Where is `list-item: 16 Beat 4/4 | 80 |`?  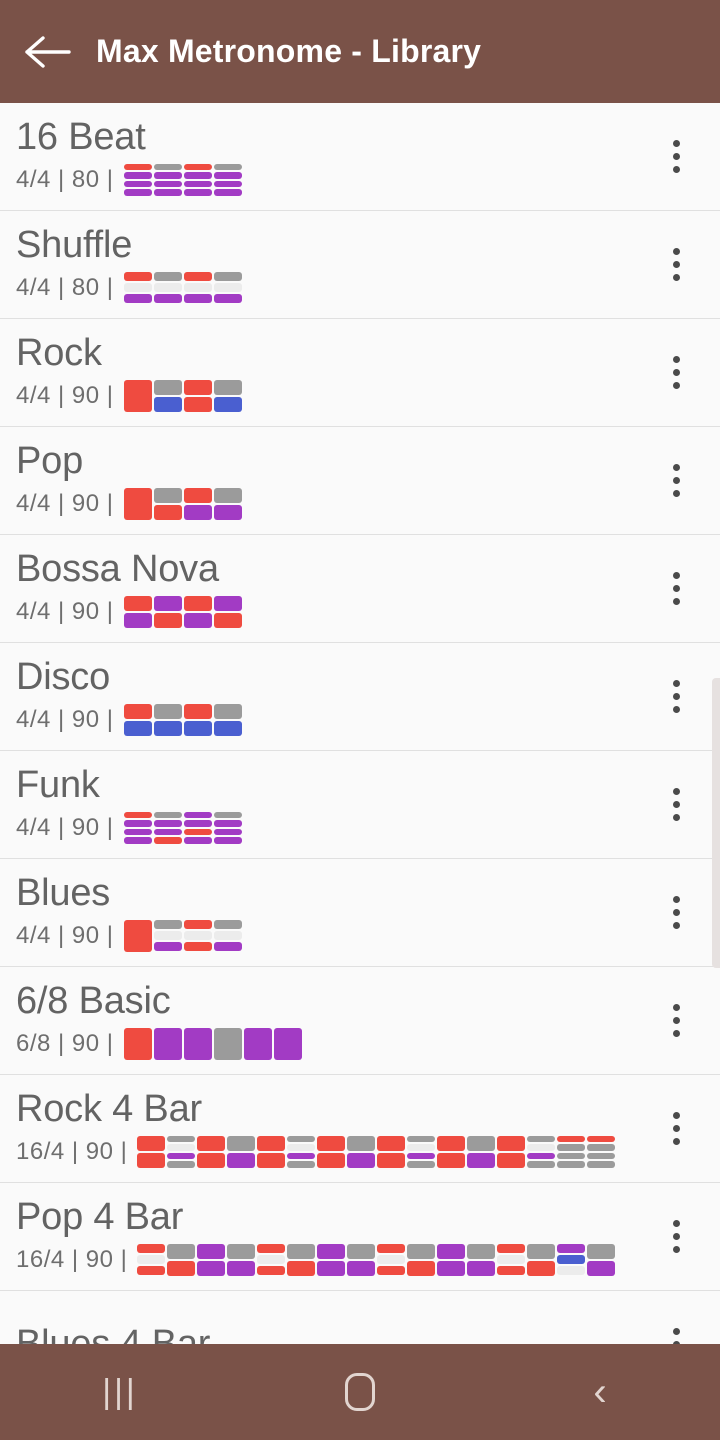 list-item: 16 Beat 4/4 | 80 | is located at coordinates (360, 157).